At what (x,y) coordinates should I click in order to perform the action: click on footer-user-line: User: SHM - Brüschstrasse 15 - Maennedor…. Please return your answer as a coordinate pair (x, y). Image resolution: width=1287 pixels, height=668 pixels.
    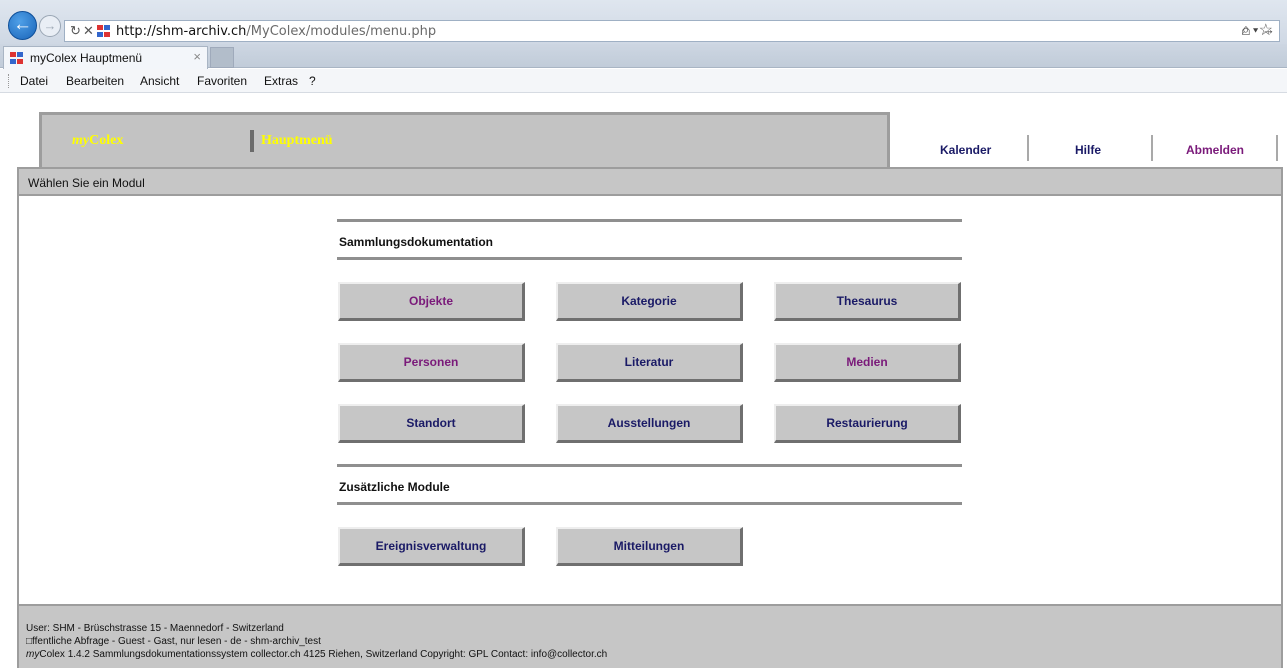
    Looking at the image, I should click on (155, 628).